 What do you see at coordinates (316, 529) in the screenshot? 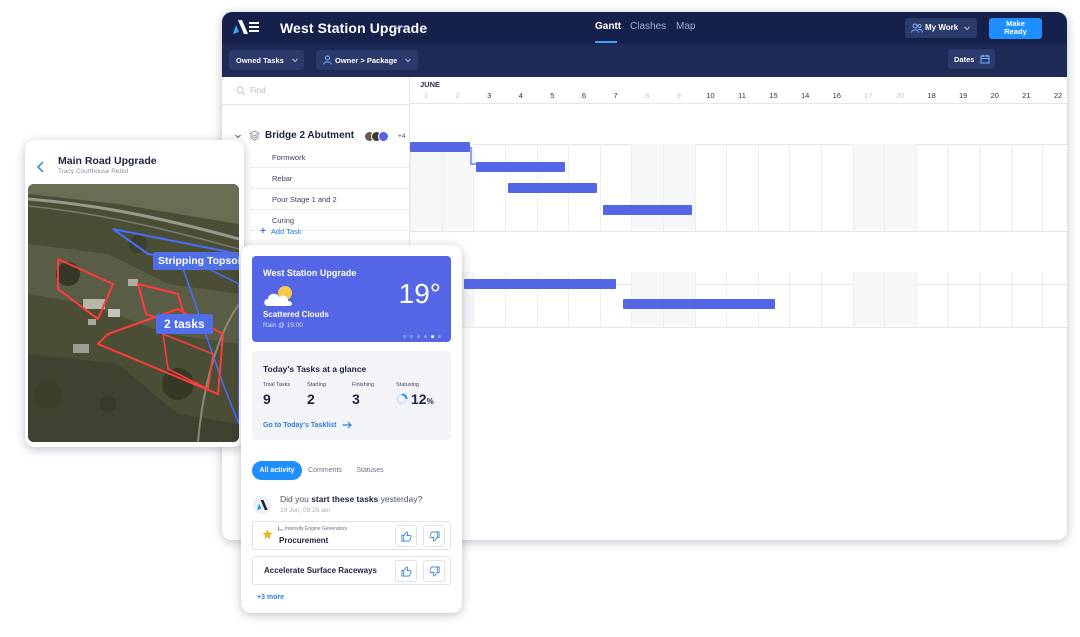
I see `card-subtitle: Intensify Engine Generators` at bounding box center [316, 529].